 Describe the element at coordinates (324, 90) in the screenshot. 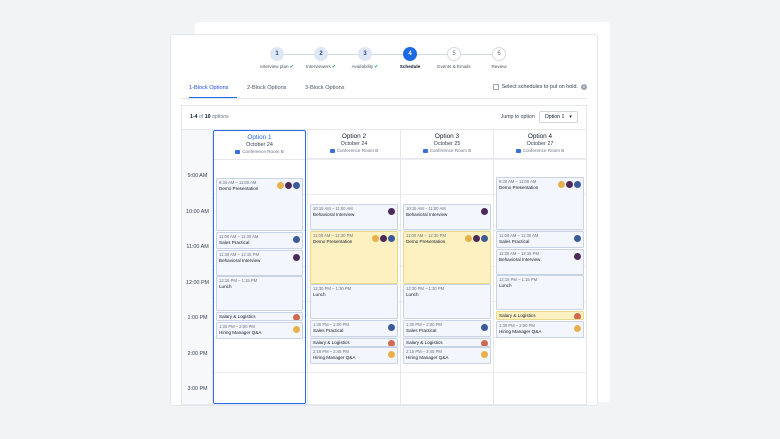

I see `tab-3-block-options: 3-Block Options` at that location.